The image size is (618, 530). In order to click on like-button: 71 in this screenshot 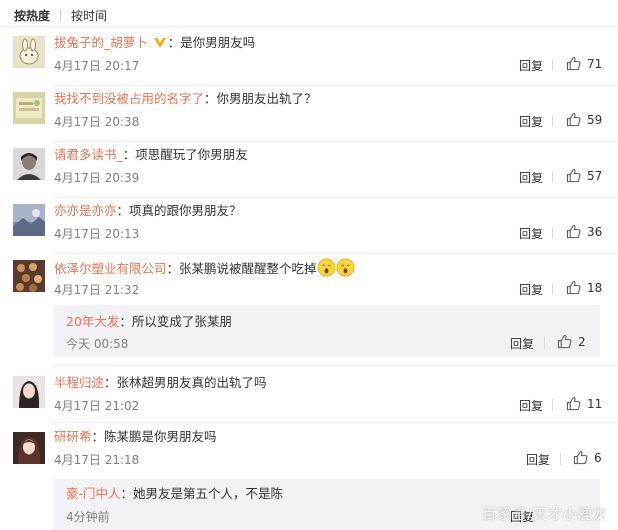, I will do `click(584, 63)`.